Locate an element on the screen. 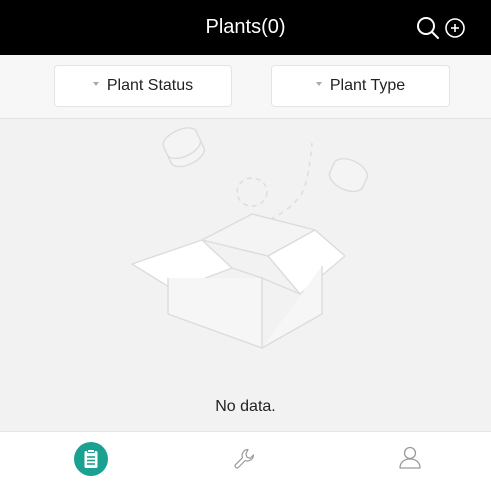  tab-profile is located at coordinates (407, 458).